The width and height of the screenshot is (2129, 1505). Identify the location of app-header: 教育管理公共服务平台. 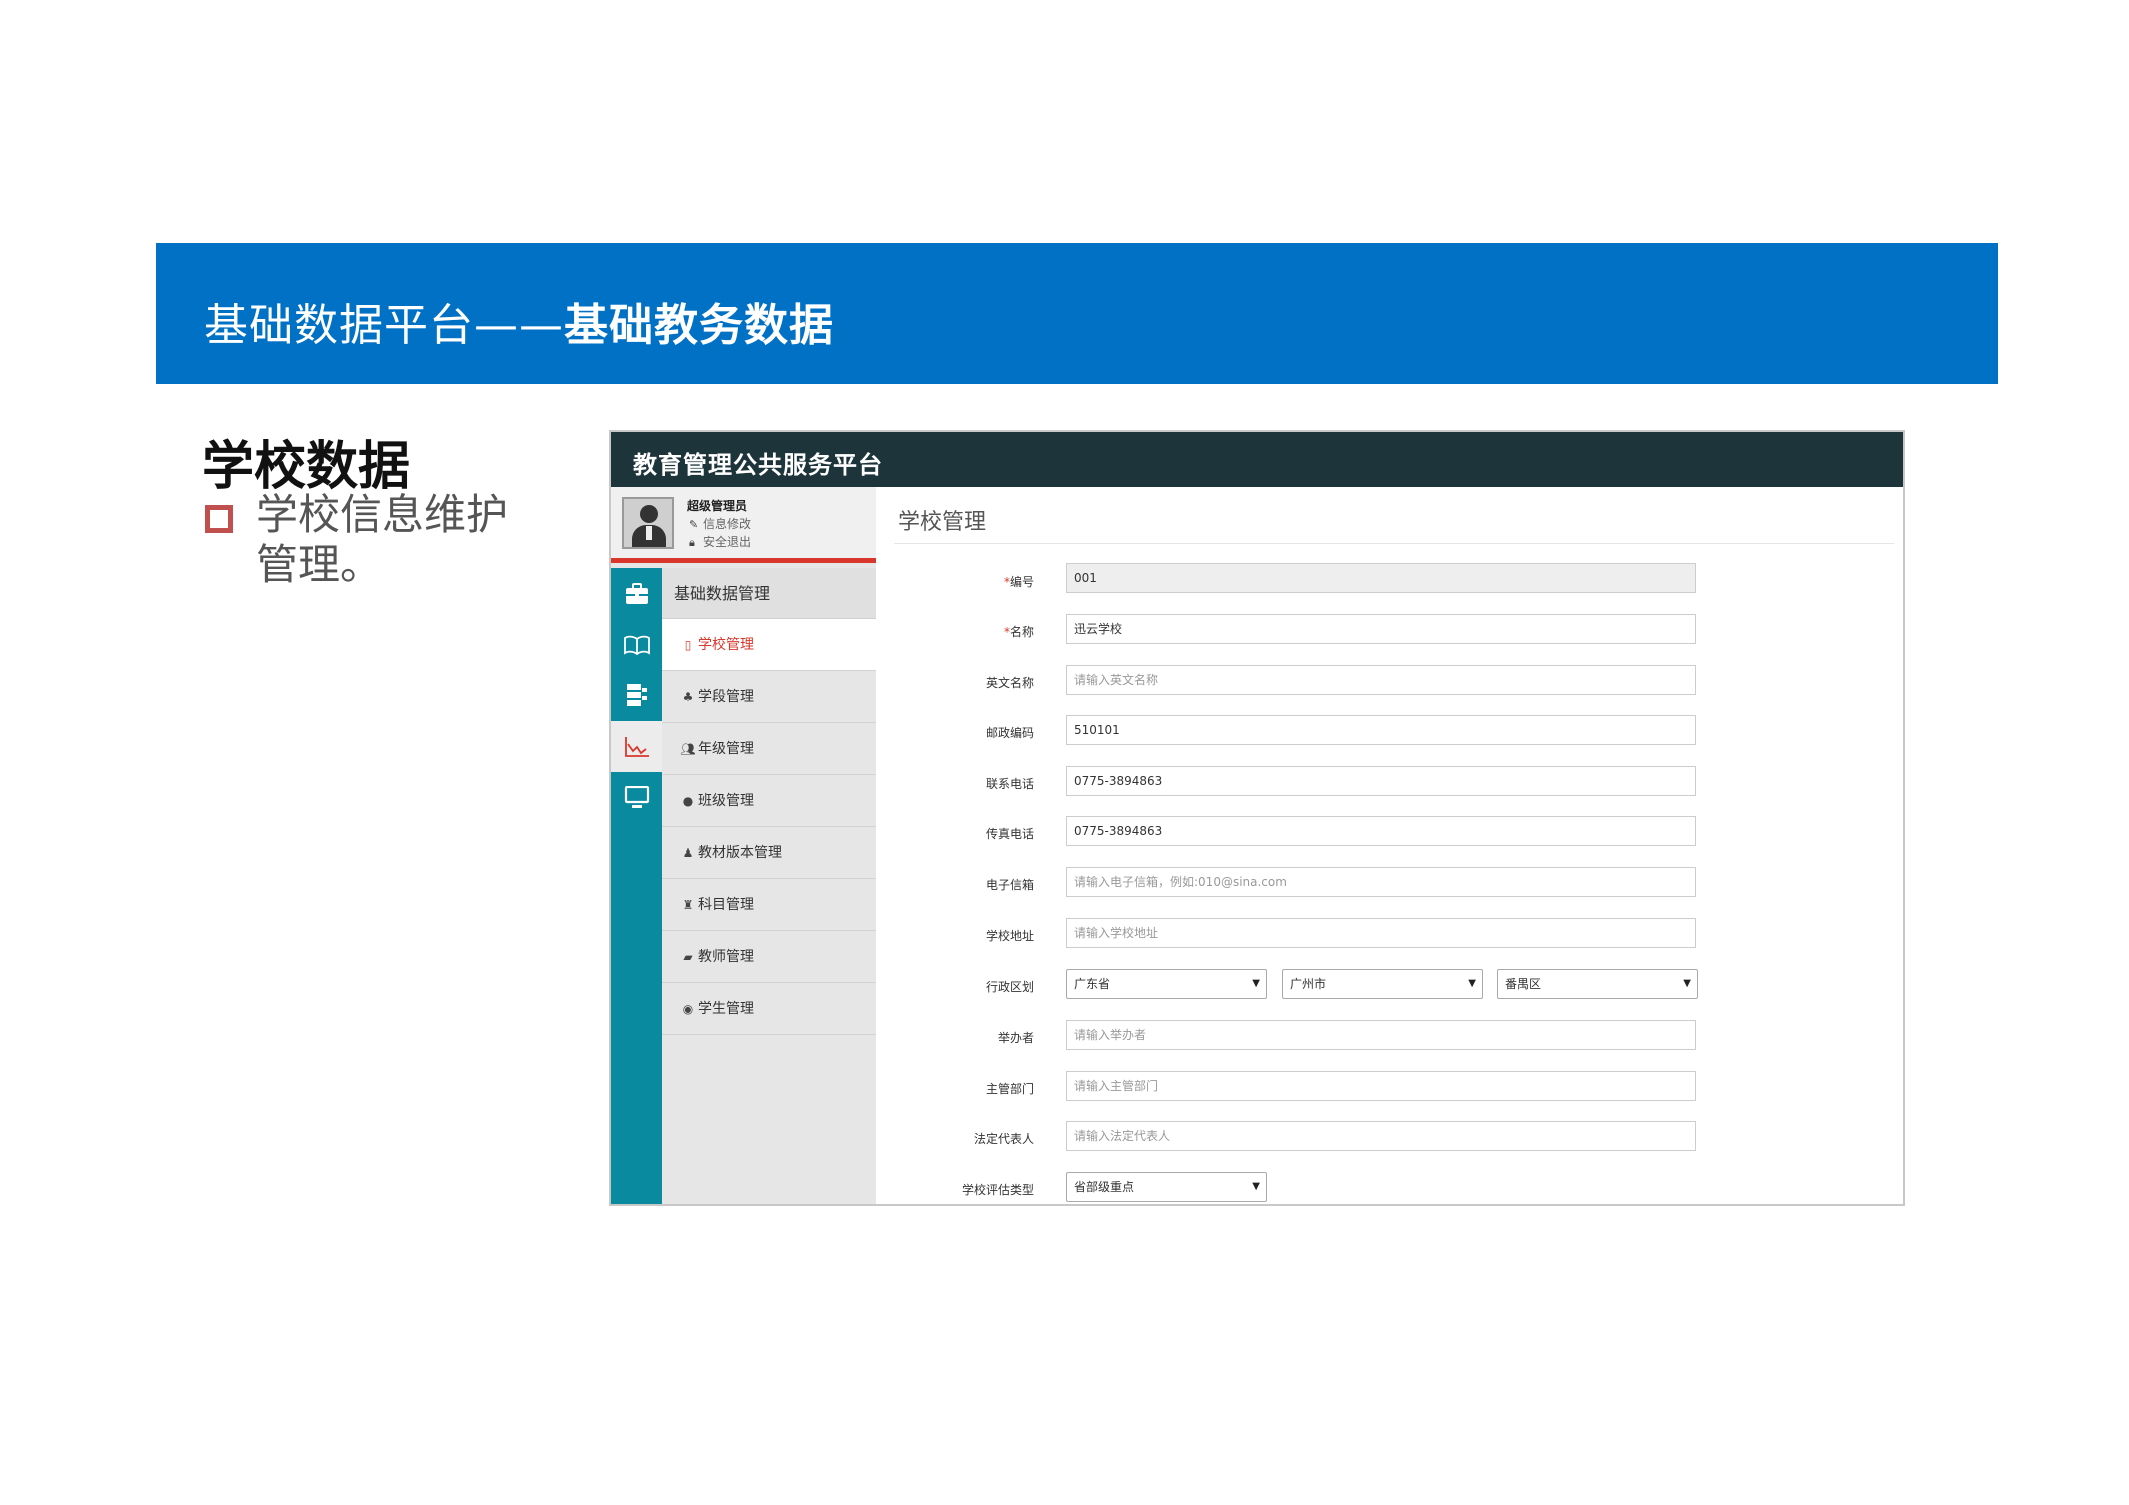
(1257, 459).